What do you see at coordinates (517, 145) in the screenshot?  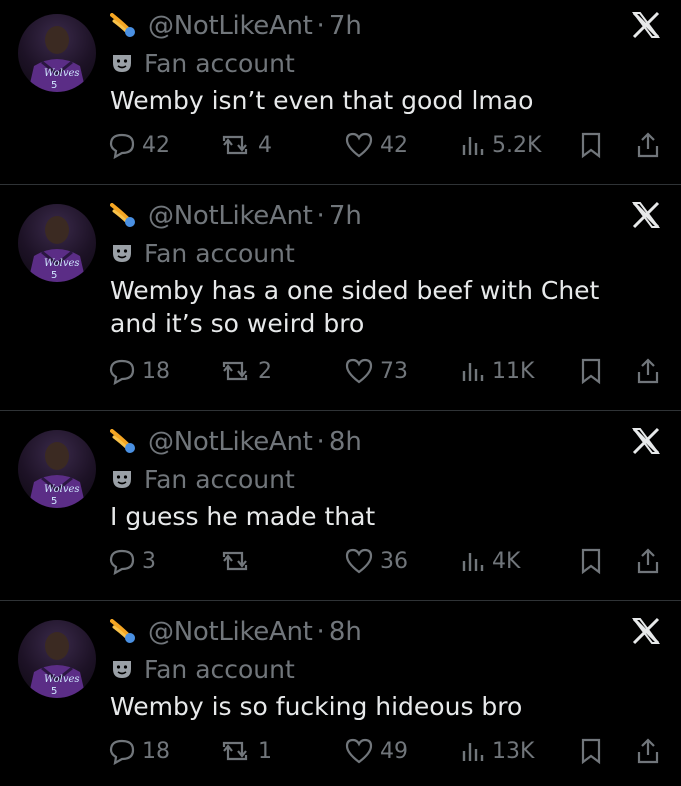 I see `views-count: 5.2K` at bounding box center [517, 145].